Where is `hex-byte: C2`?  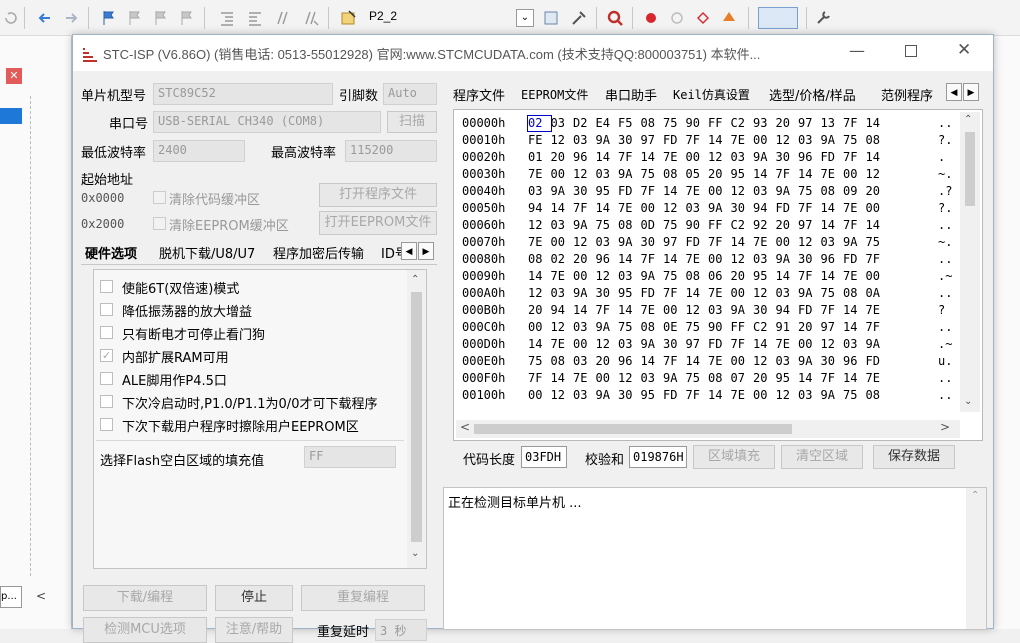
hex-byte: C2 is located at coordinates (764, 327).